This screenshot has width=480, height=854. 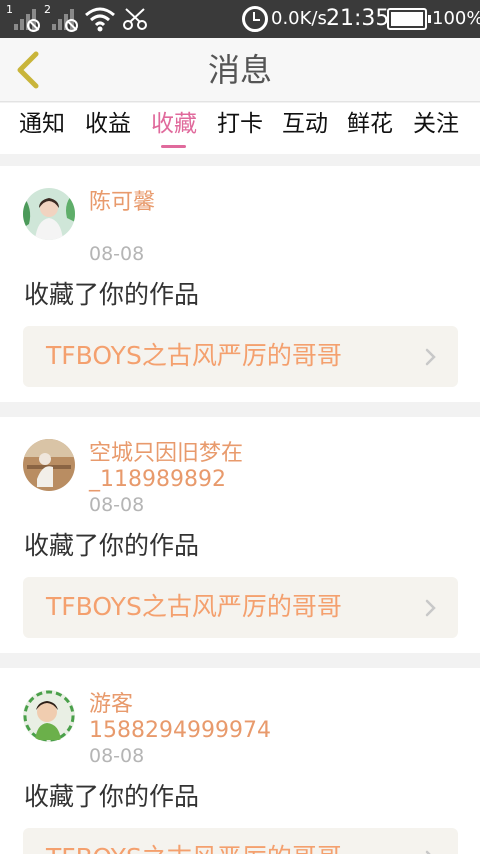 What do you see at coordinates (47, 9) in the screenshot?
I see `sim2-label: 2` at bounding box center [47, 9].